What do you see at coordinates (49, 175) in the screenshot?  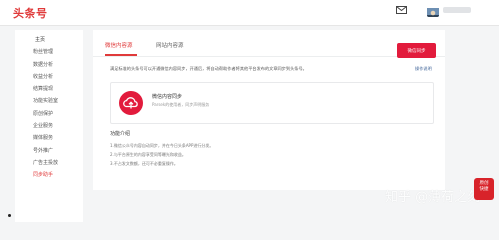 I see `sidebar-item-sync-assistant: 同步助手` at bounding box center [49, 175].